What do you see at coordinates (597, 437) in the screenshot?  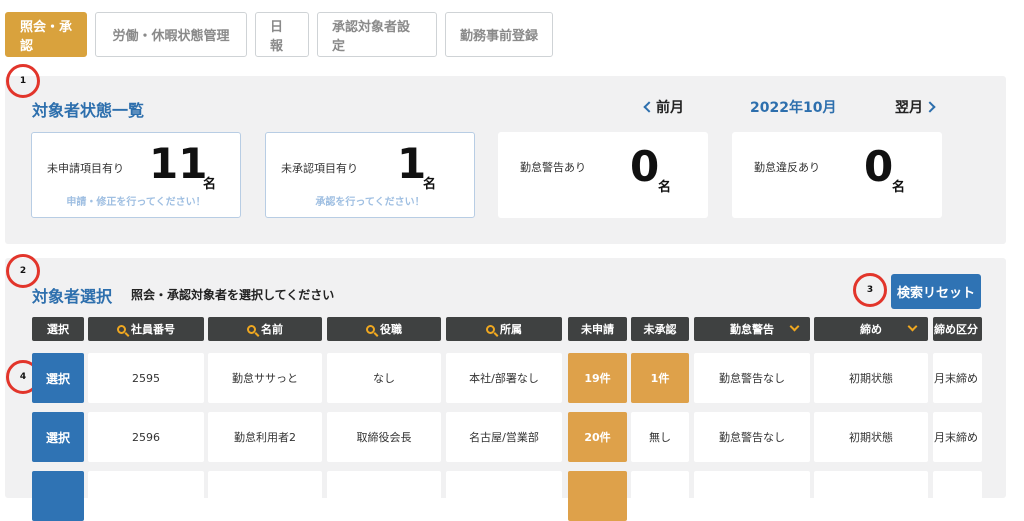 I see `unapplied-count-button: 20件` at bounding box center [597, 437].